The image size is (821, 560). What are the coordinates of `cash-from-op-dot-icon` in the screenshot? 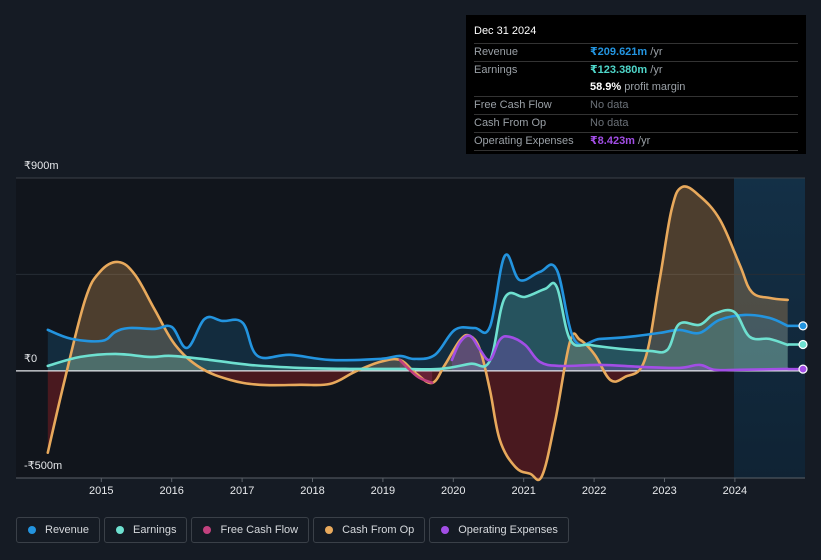 It's located at (329, 530).